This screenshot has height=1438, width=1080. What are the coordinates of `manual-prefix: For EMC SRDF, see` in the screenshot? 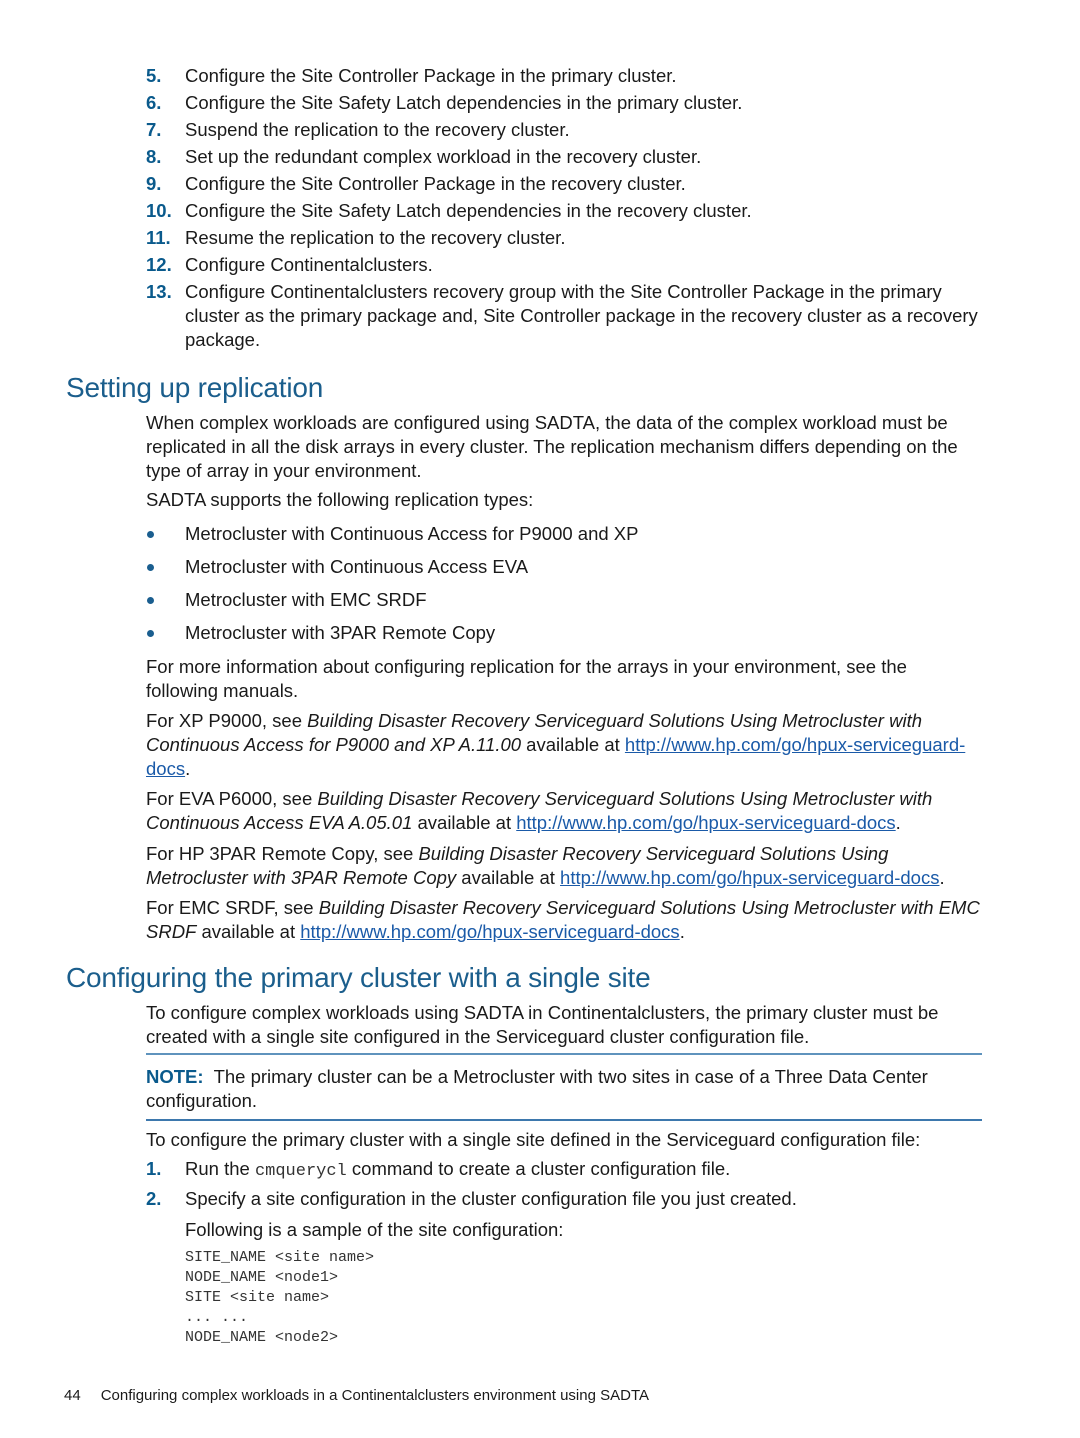 It's located at (232, 907).